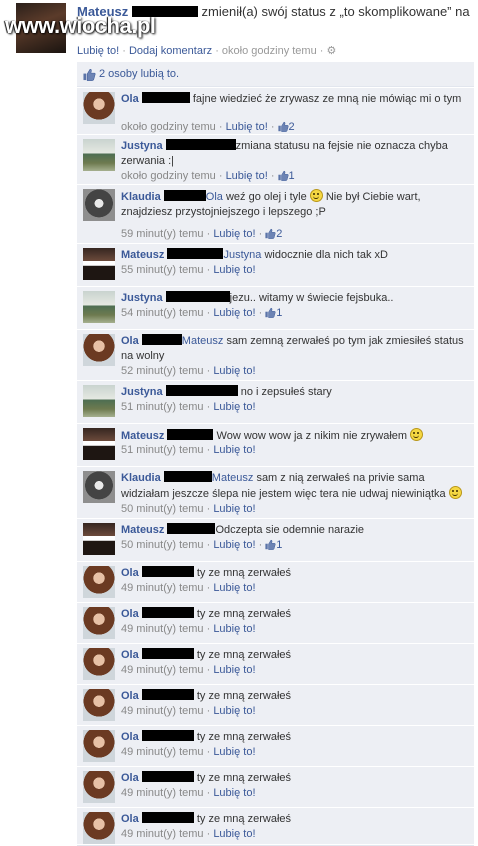  Describe the element at coordinates (242, 255) in the screenshot. I see `comment-mention: Justyna` at that location.